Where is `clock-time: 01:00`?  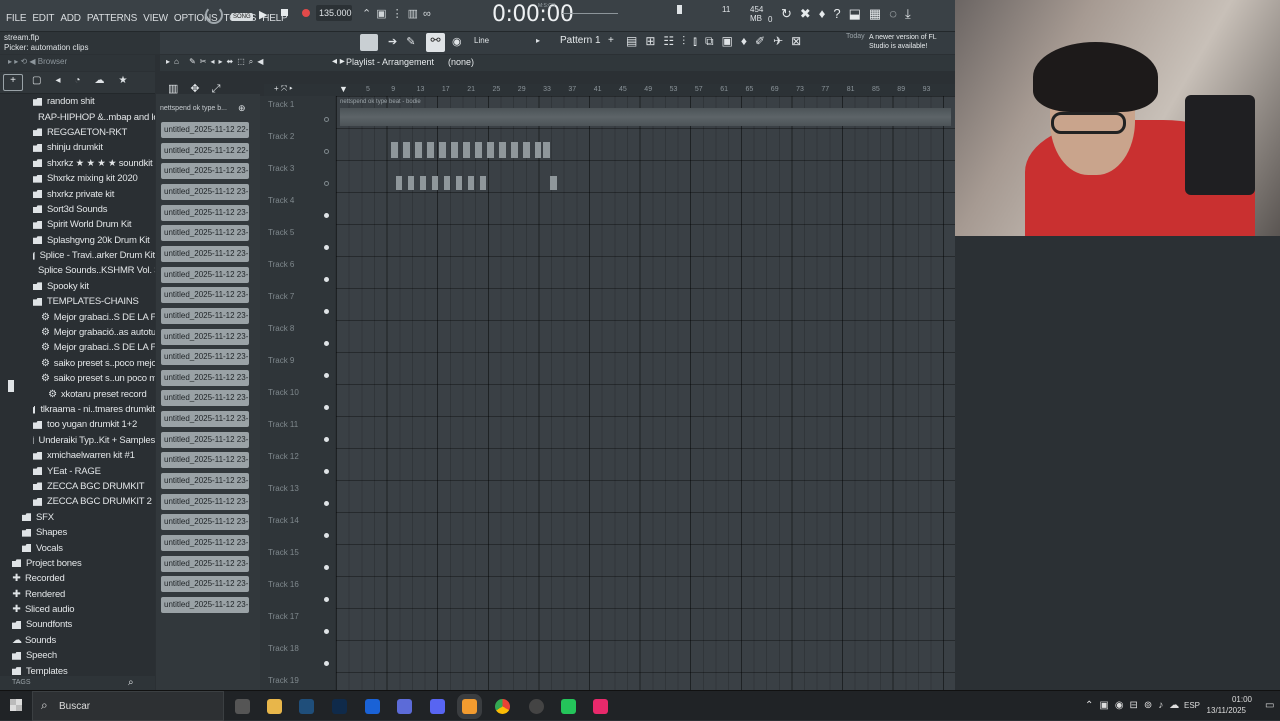 clock-time: 01:00 is located at coordinates (1228, 699).